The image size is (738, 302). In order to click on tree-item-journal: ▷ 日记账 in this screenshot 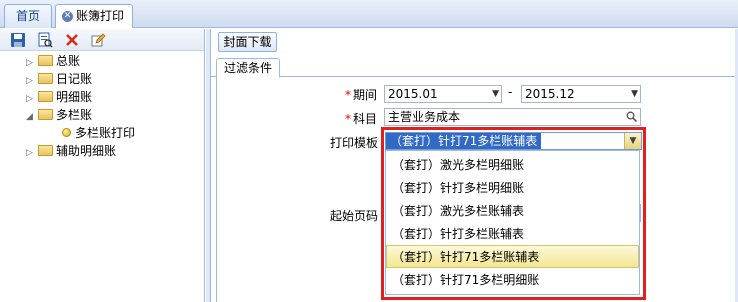, I will do `click(59, 79)`.